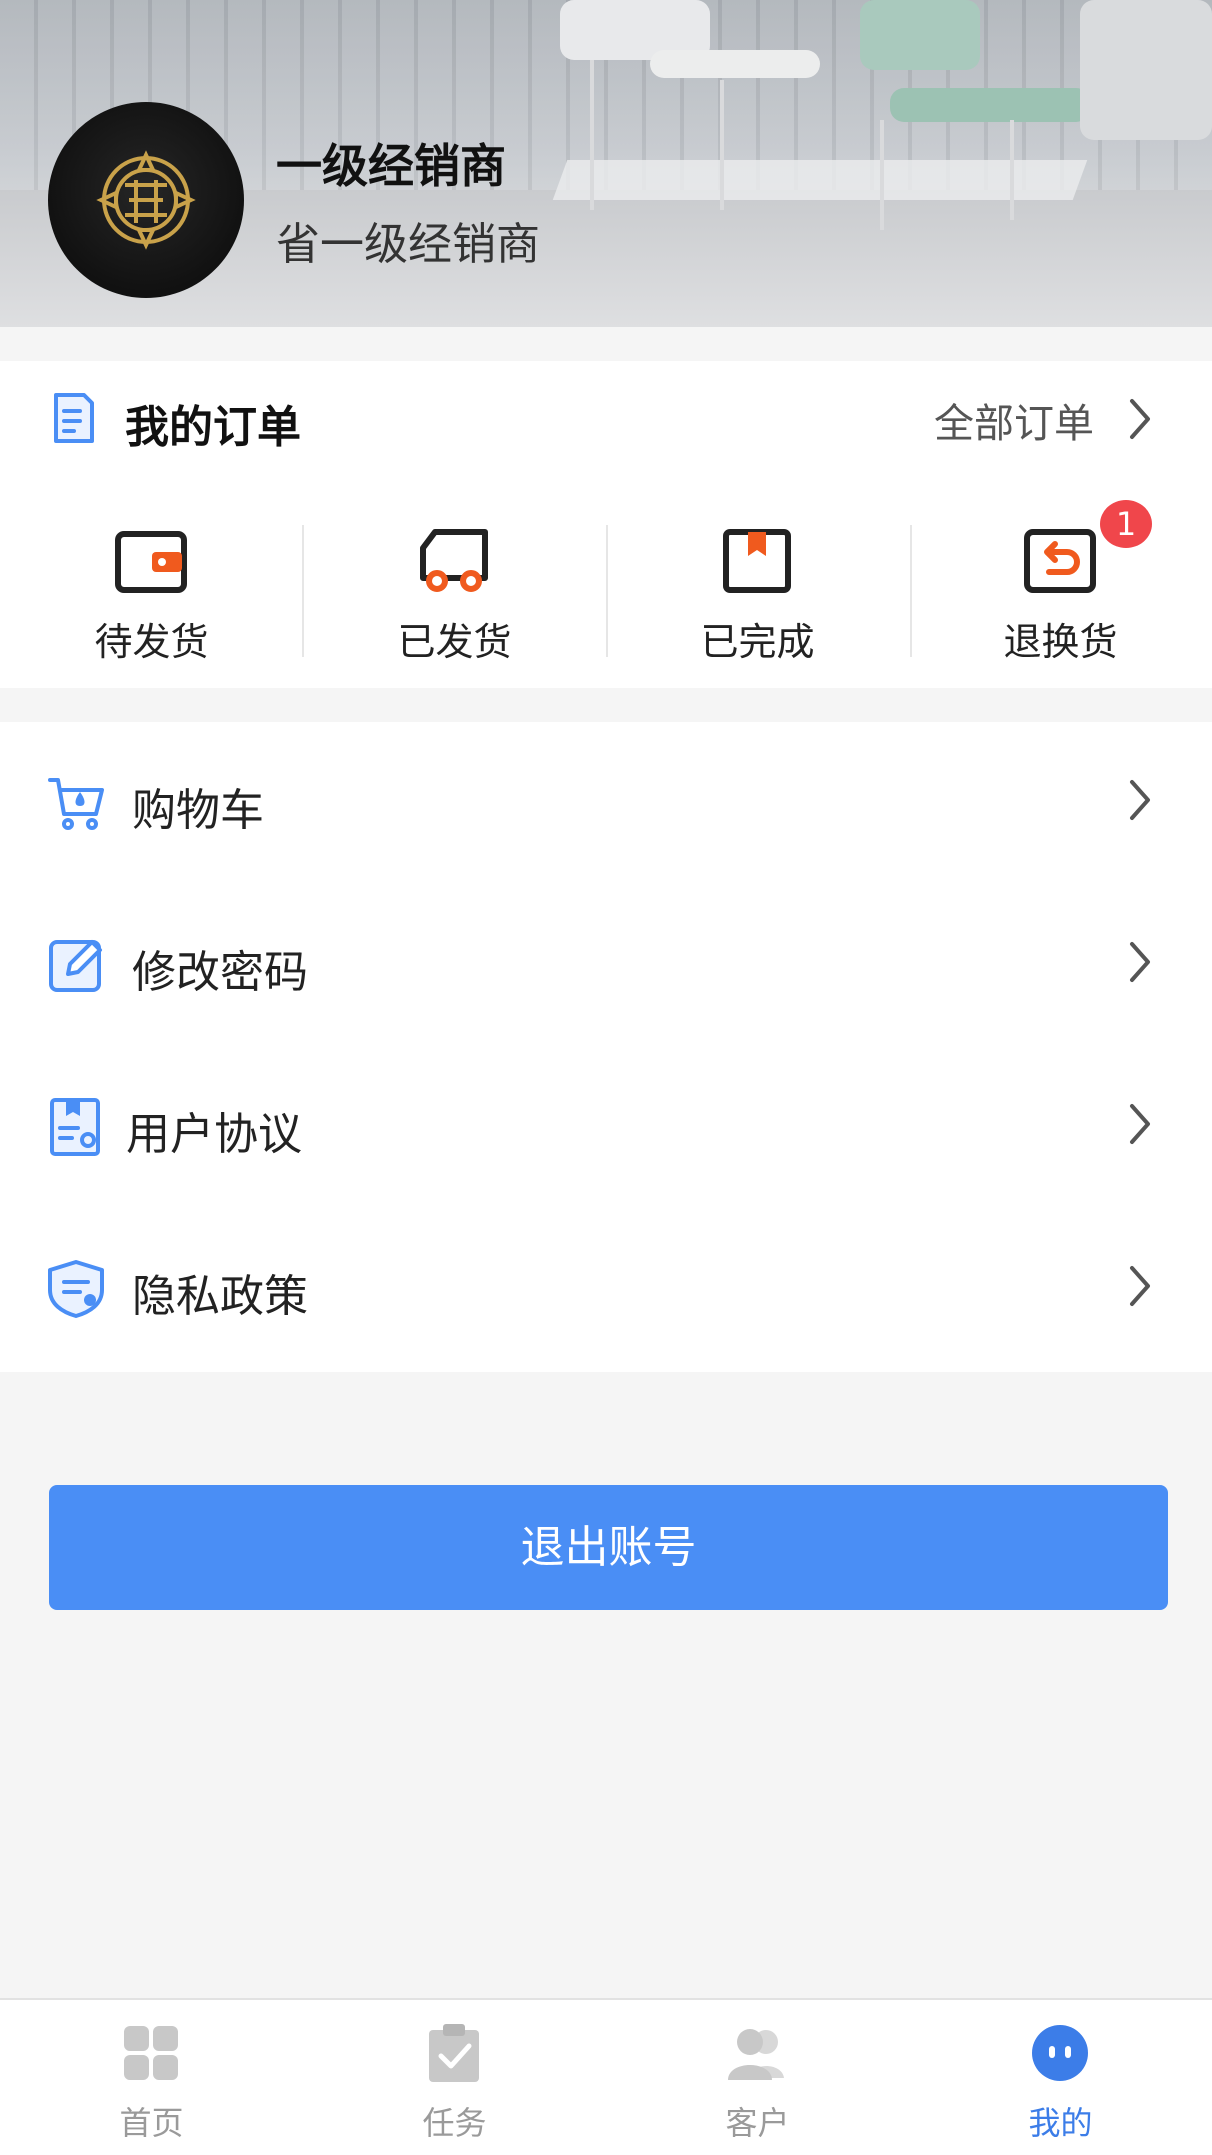 The width and height of the screenshot is (1212, 2155). I want to click on tab-label: 客户, so click(757, 2123).